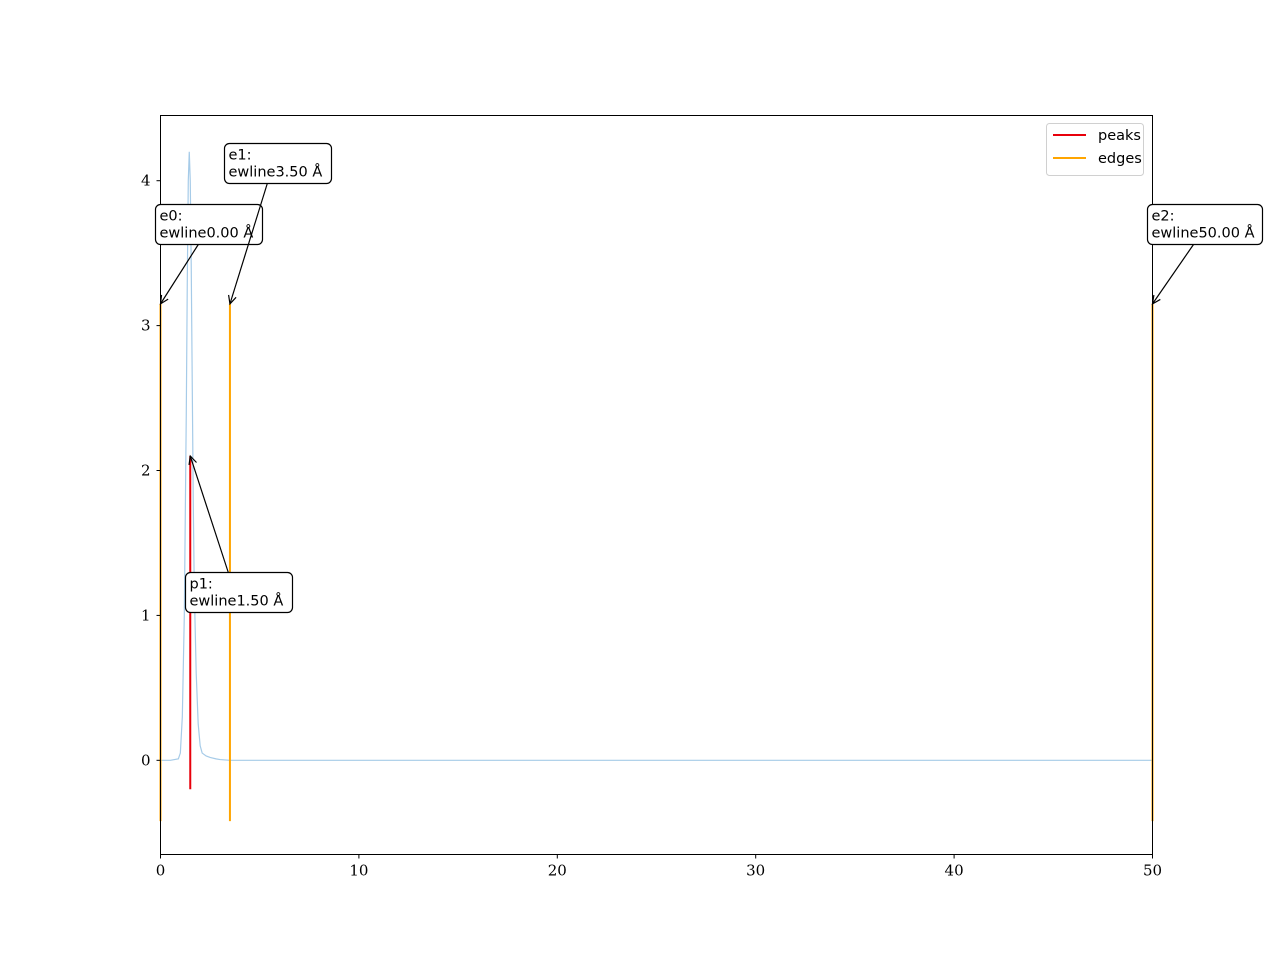  What do you see at coordinates (164, 300) in the screenshot?
I see `annotation-arrowhead-e0` at bounding box center [164, 300].